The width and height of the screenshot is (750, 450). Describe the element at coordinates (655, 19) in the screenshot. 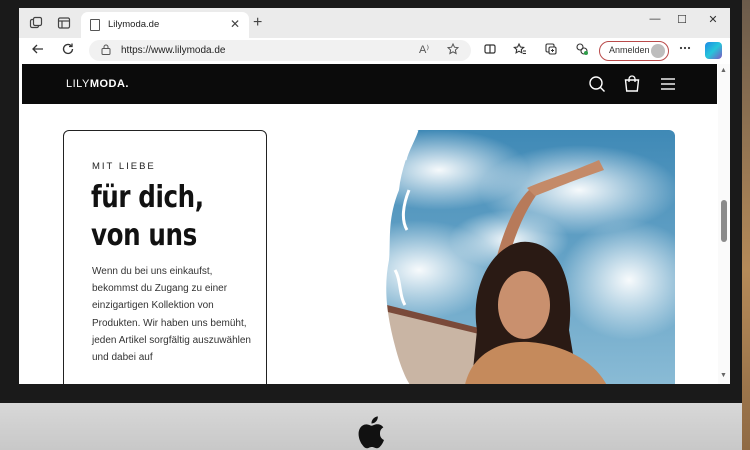

I see `minimize-button: —` at that location.